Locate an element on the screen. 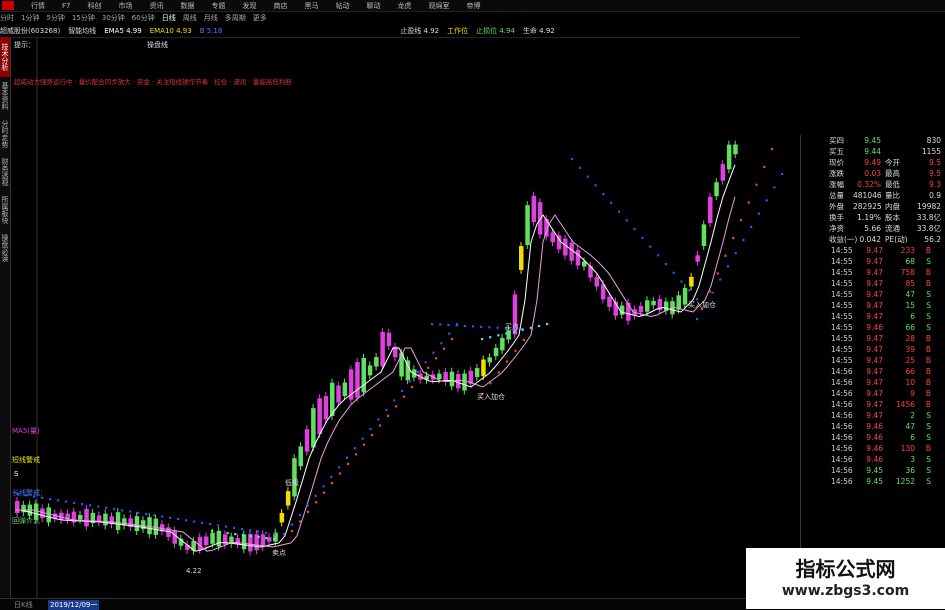  period-tab: 60分钟 is located at coordinates (143, 18).